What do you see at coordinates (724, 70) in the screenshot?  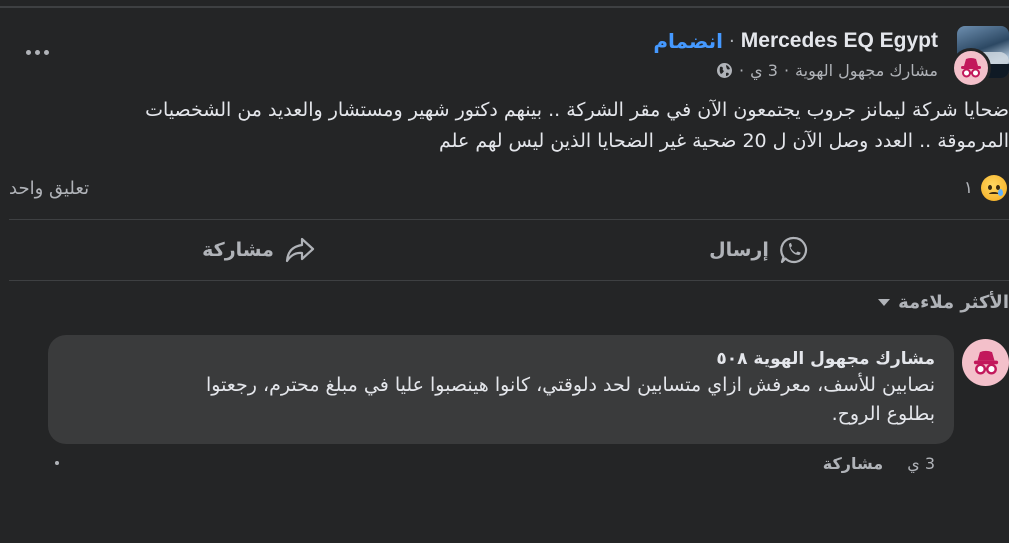 I see `globe-icon` at bounding box center [724, 70].